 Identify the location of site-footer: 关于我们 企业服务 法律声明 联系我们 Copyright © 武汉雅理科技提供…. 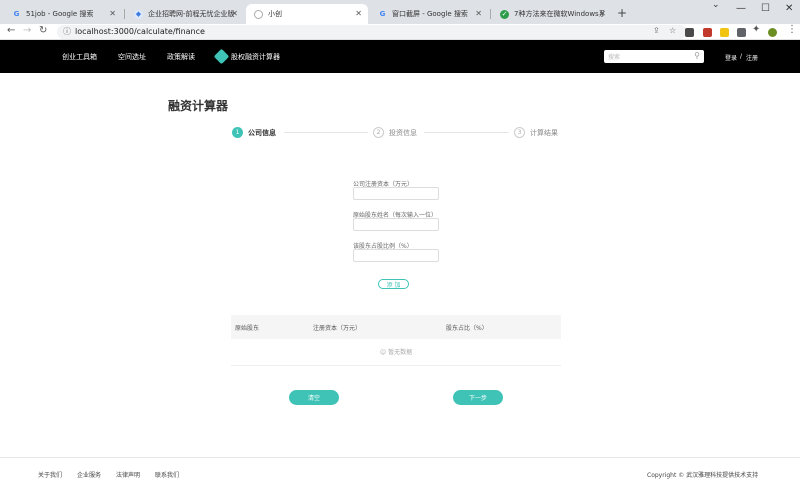
(400, 470).